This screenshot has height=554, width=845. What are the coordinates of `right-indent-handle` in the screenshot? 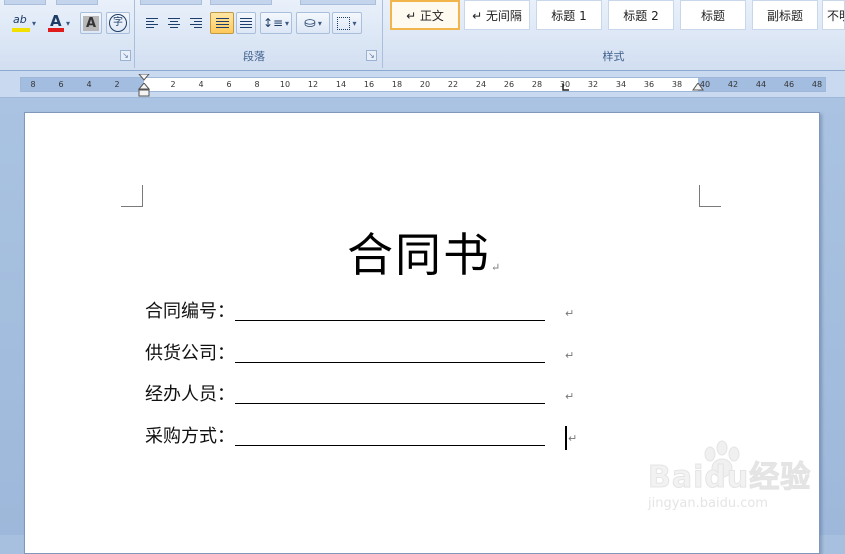 It's located at (698, 88).